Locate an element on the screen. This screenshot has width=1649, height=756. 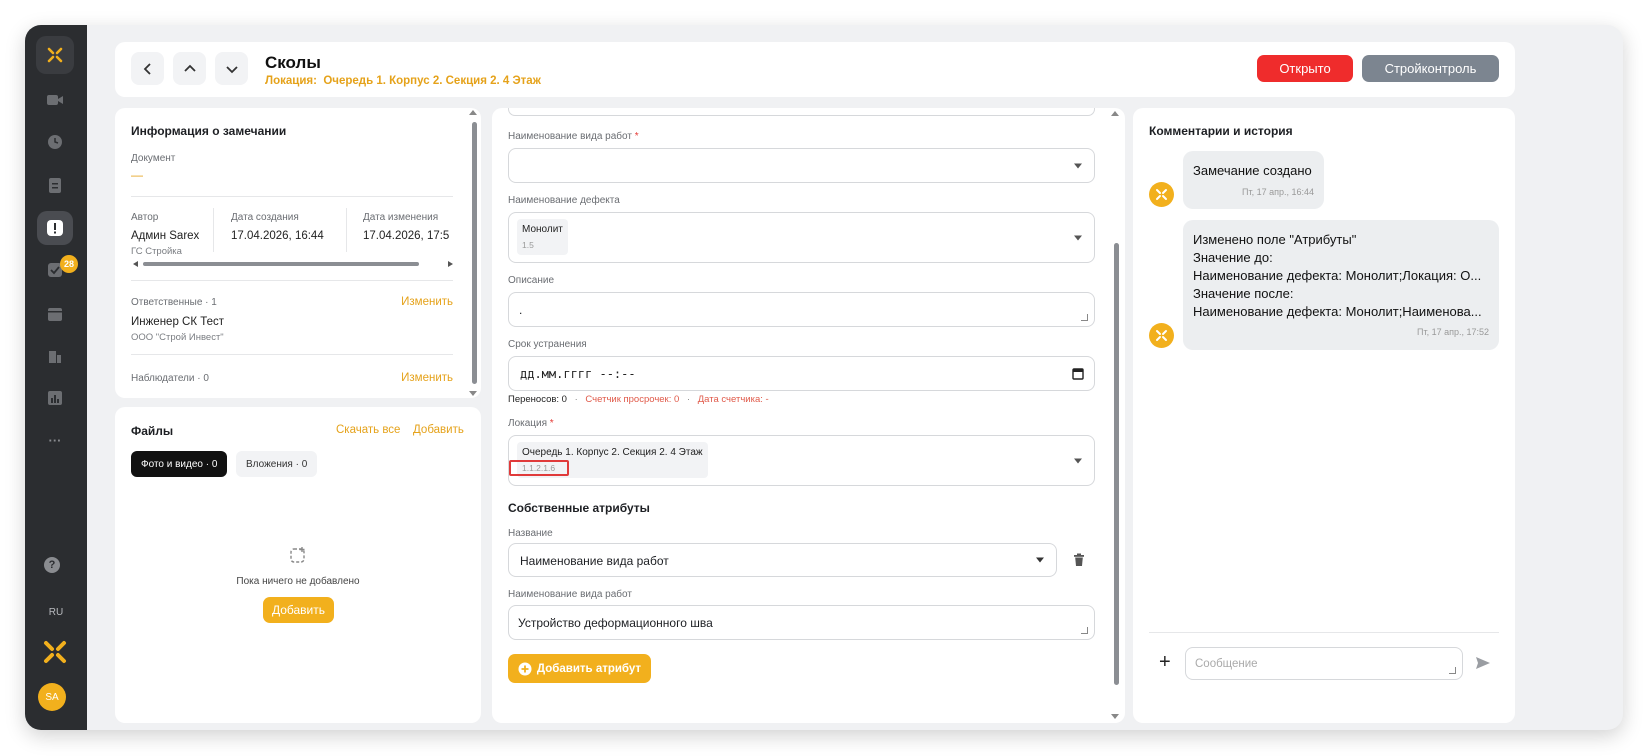
trash-icon is located at coordinates (1079, 560).